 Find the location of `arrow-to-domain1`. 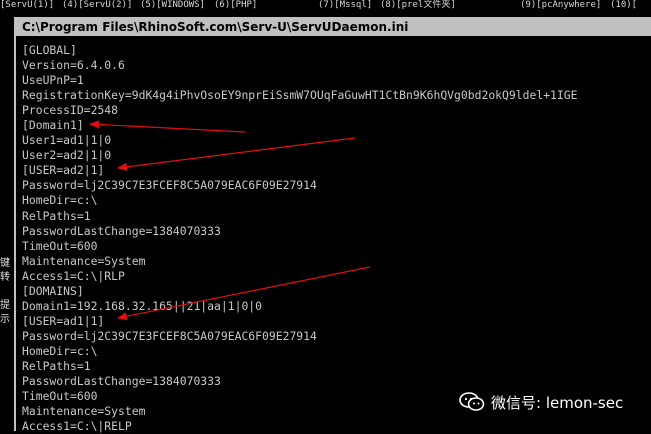

arrow-to-domain1 is located at coordinates (167, 126).